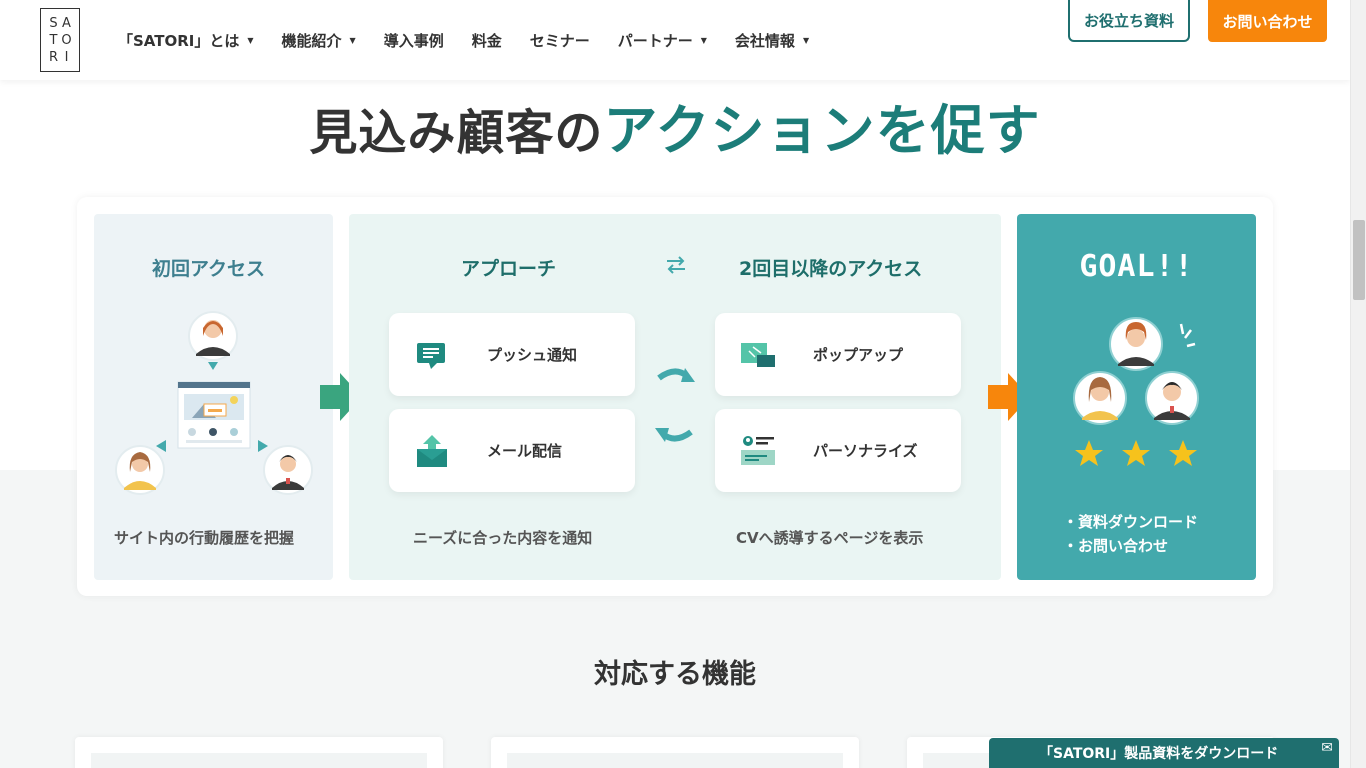  I want to click on nav-label: 導入事例, so click(413, 41).